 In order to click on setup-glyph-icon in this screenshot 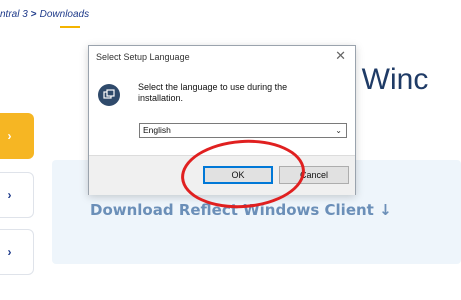, I will do `click(109, 94)`.